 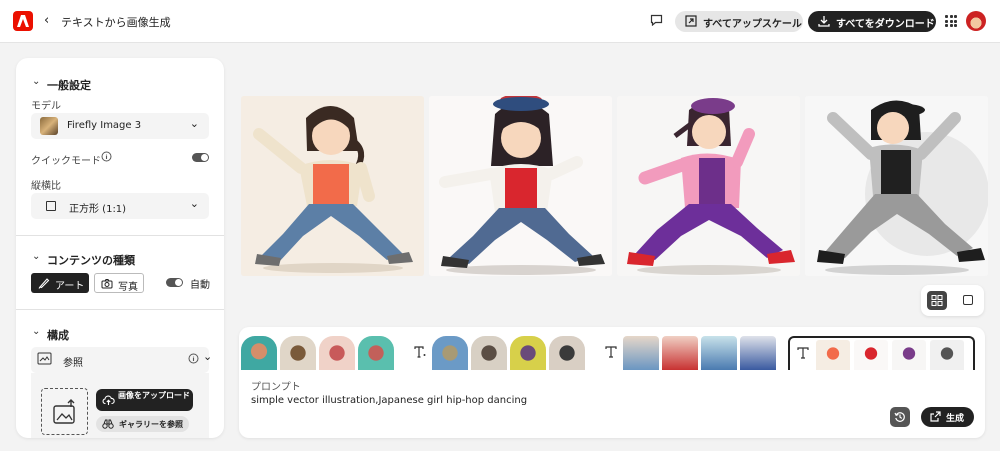 I want to click on reference-icon, so click(x=45, y=361).